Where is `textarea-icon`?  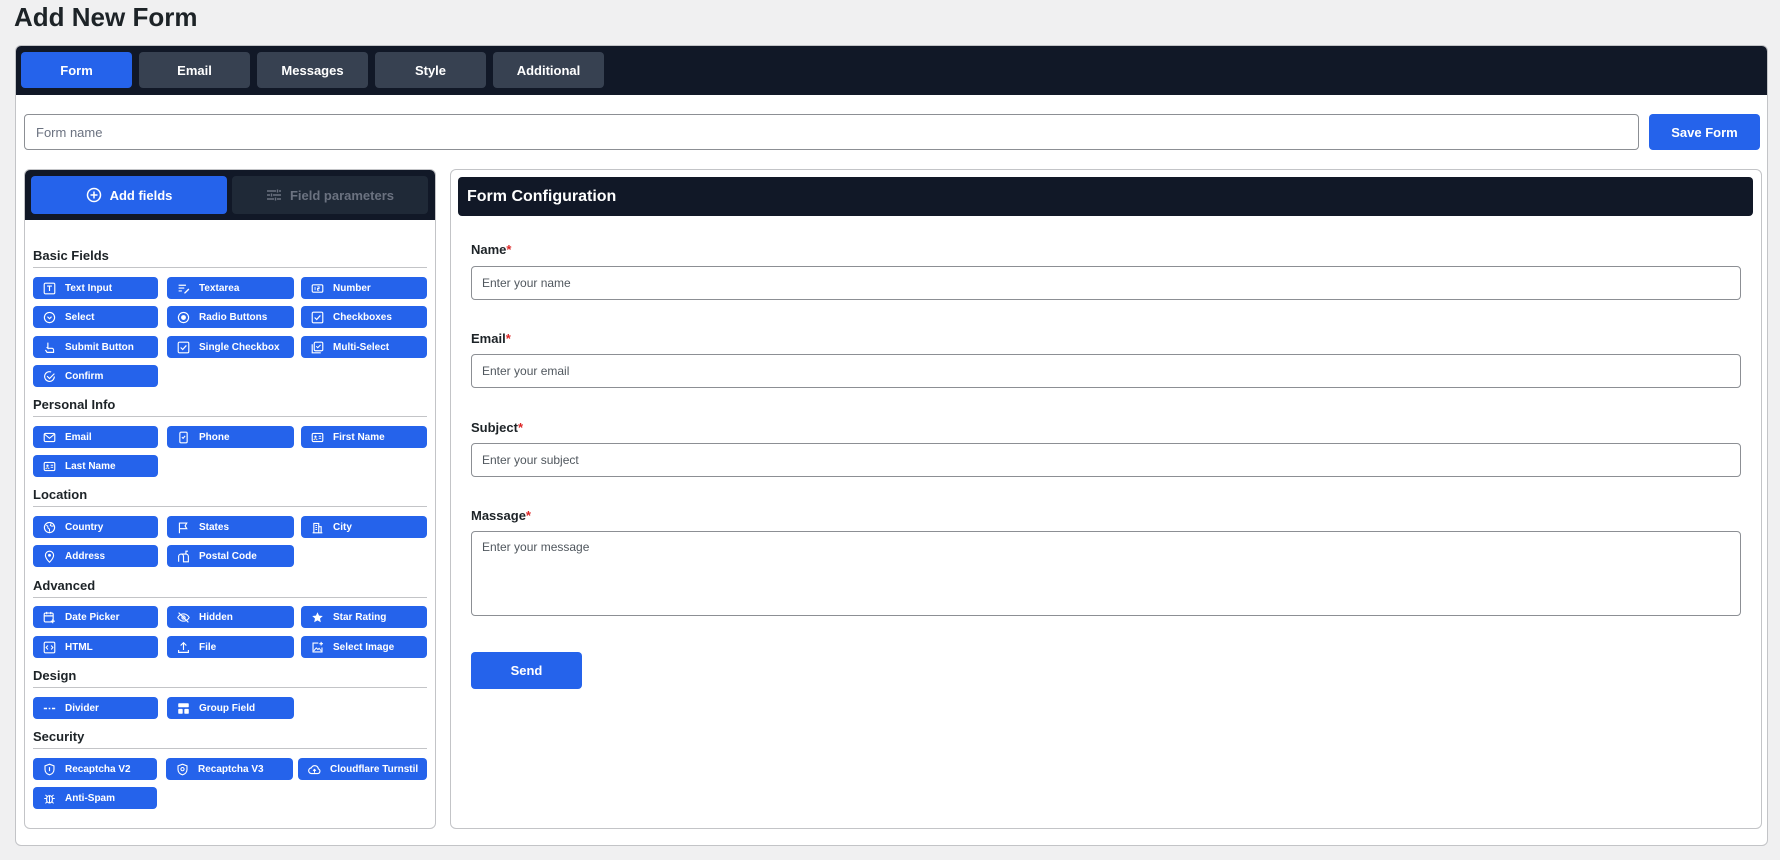 textarea-icon is located at coordinates (183, 288).